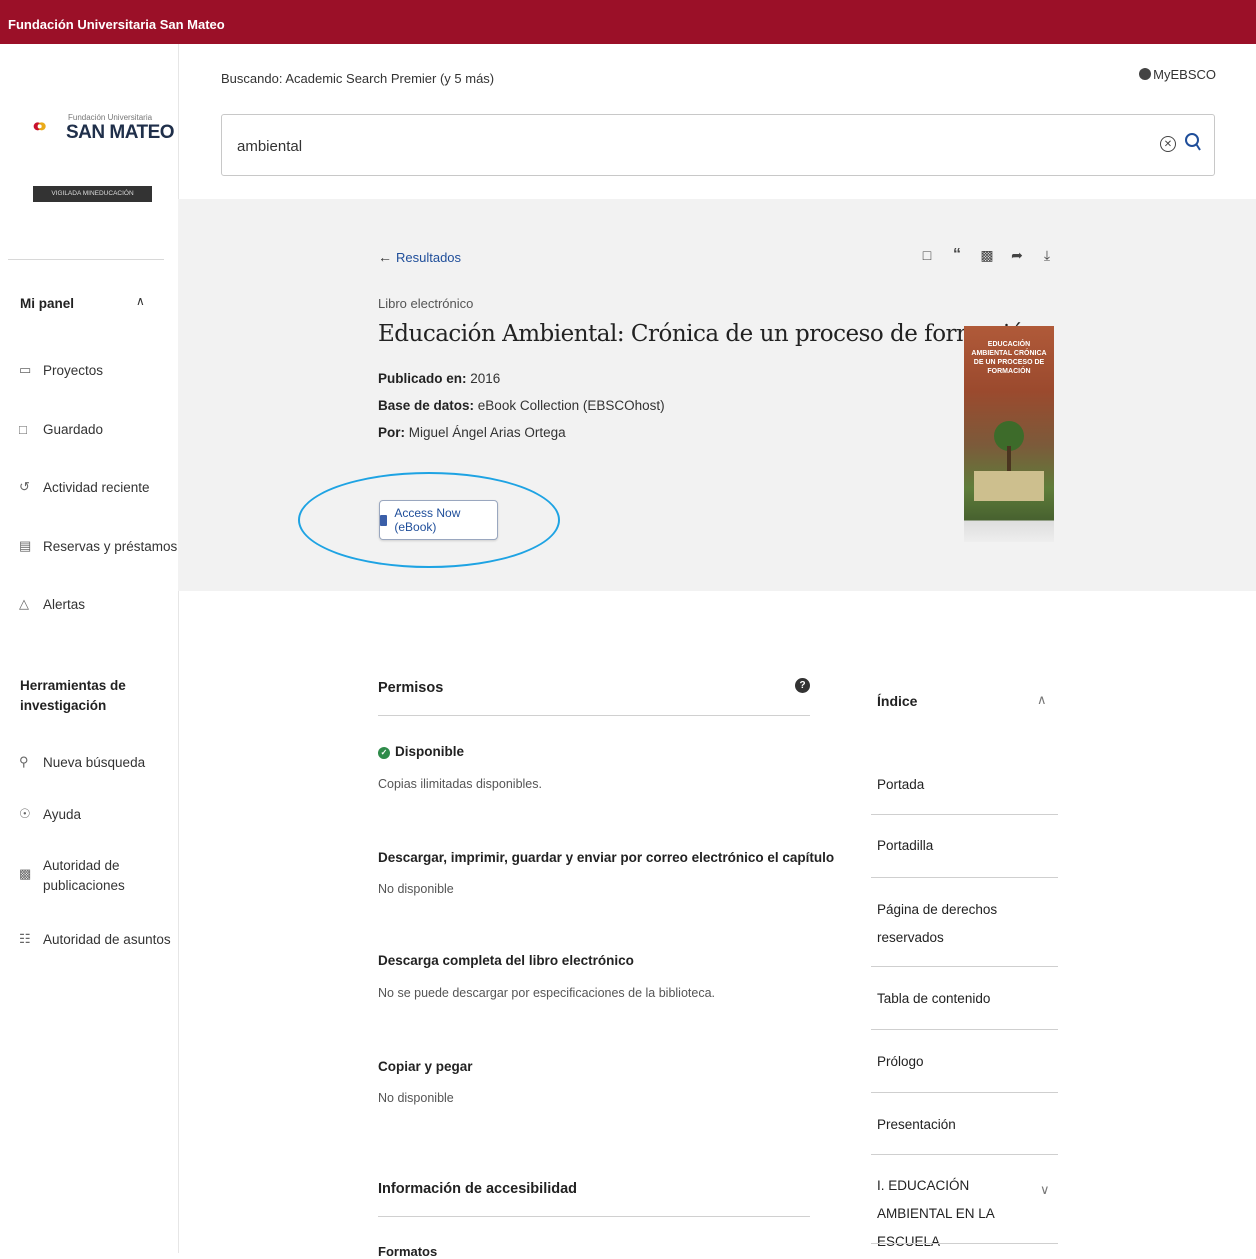  What do you see at coordinates (116, 24) in the screenshot?
I see `institution-name: Fundación Universitaria San Mateo` at bounding box center [116, 24].